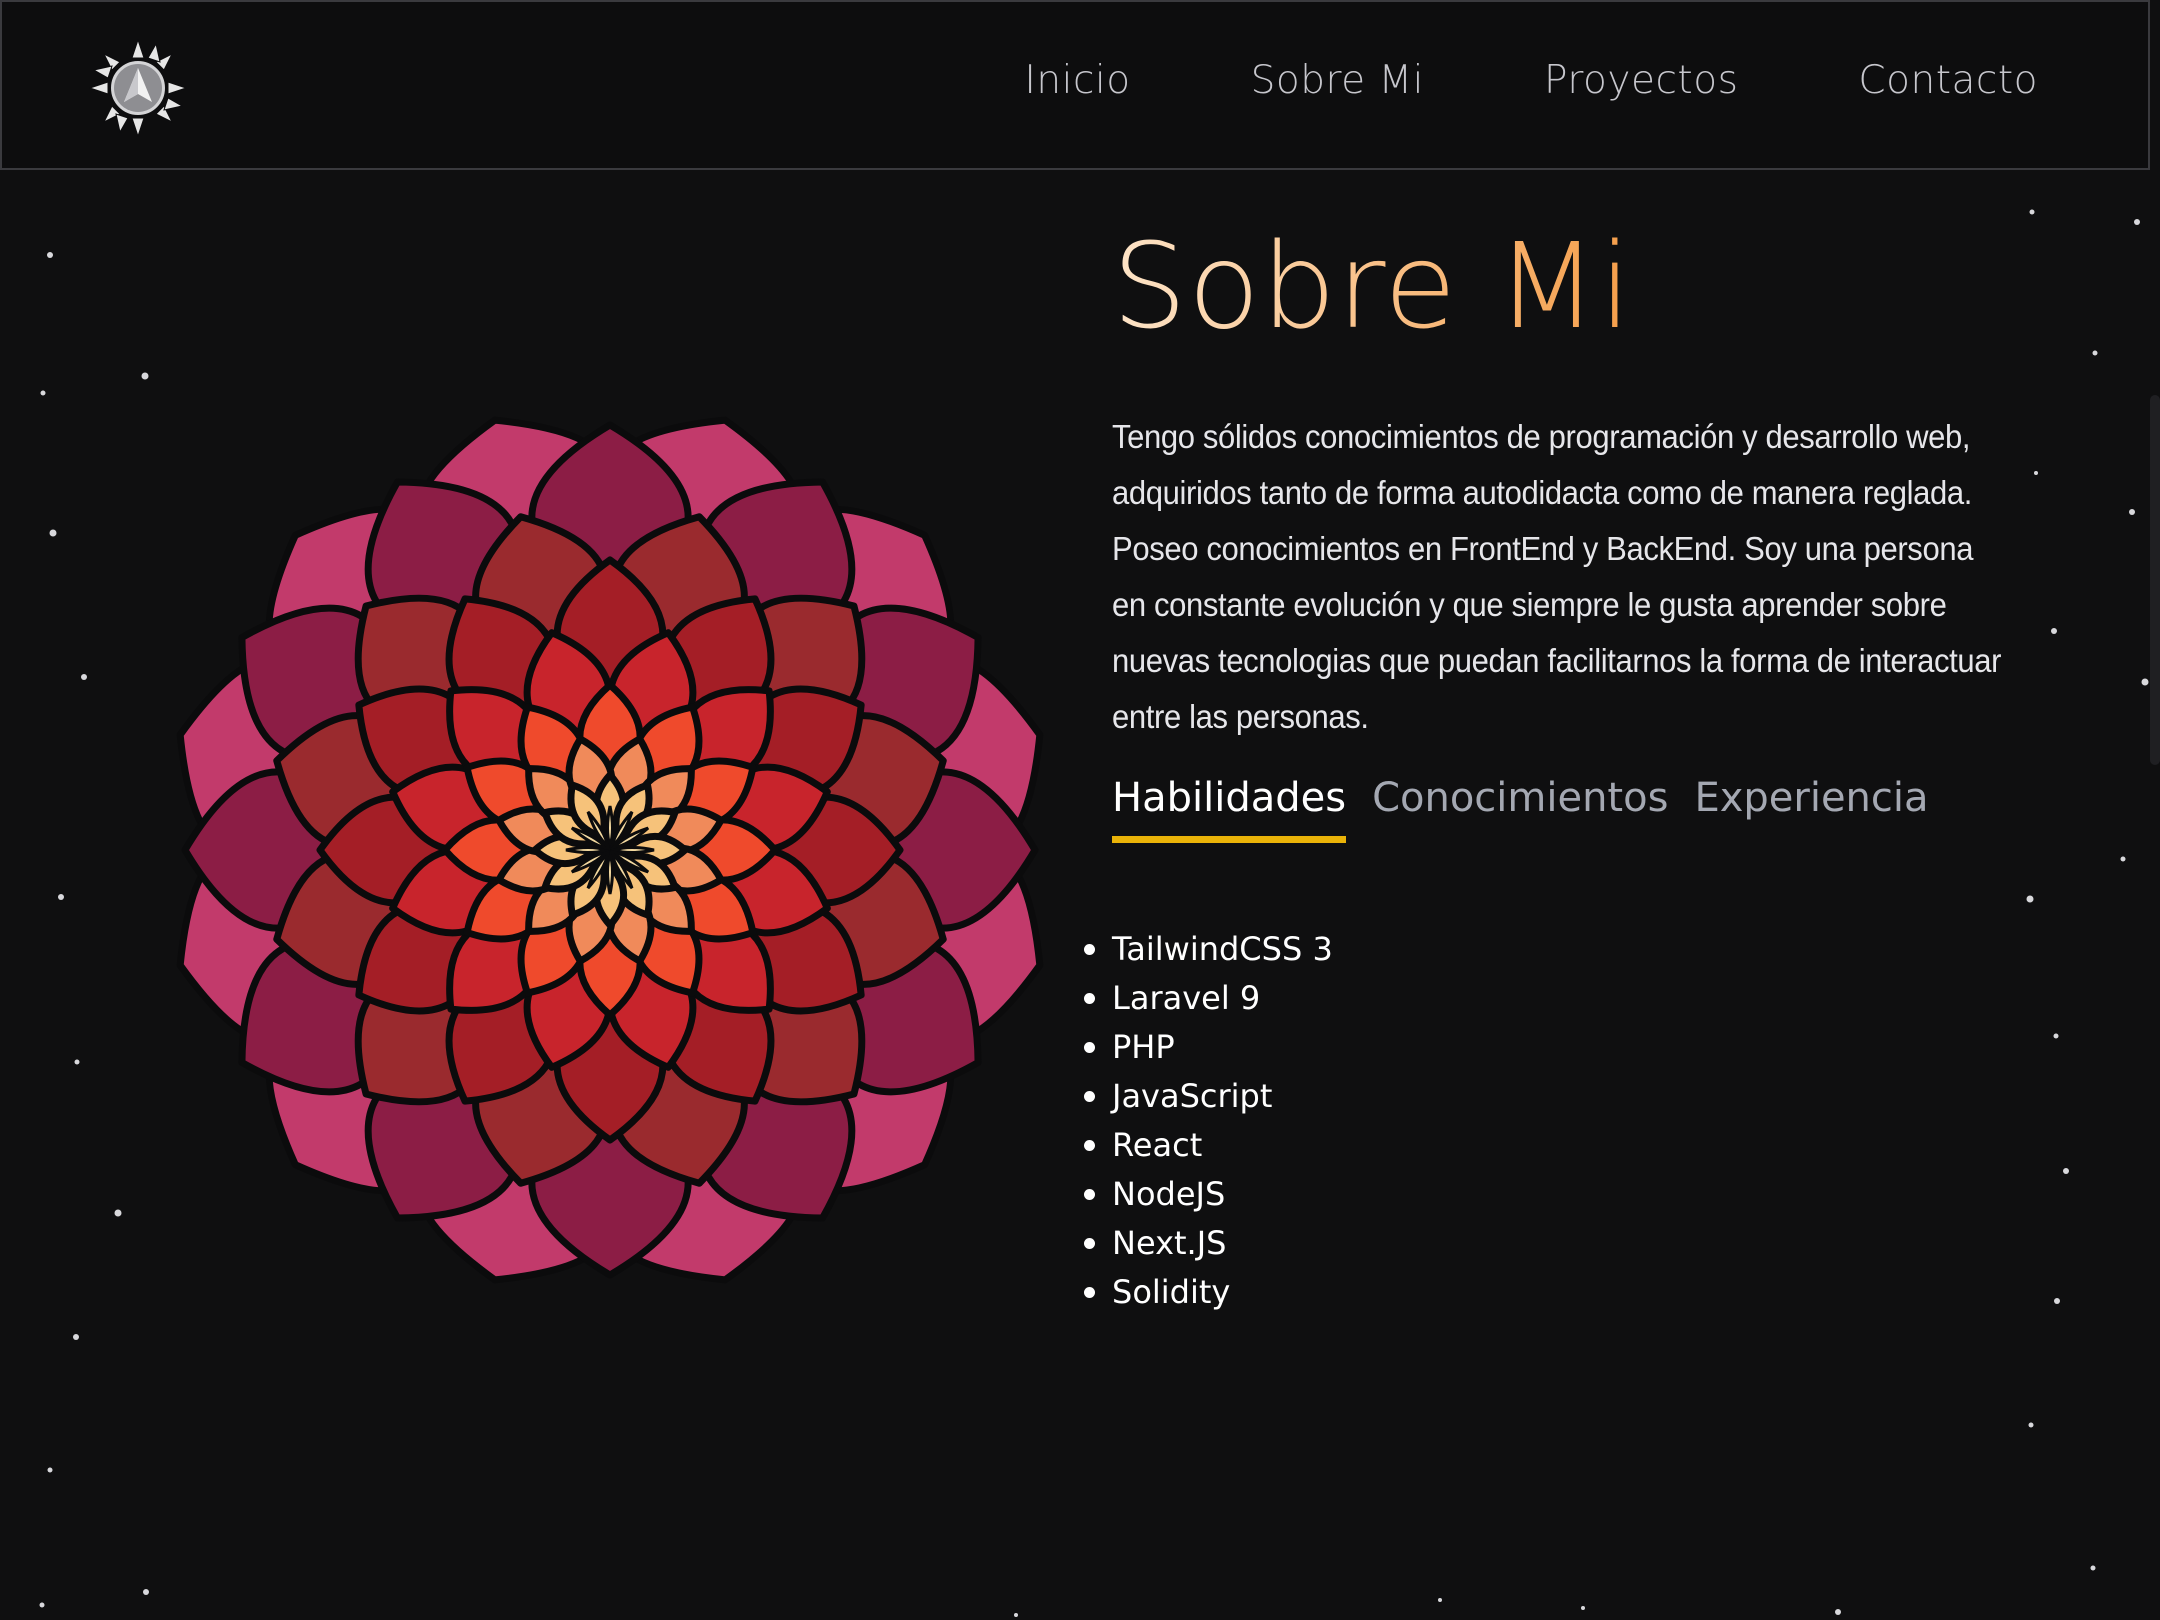 This screenshot has height=1620, width=2160. I want to click on list-item: Solidity, so click(1208, 1292).